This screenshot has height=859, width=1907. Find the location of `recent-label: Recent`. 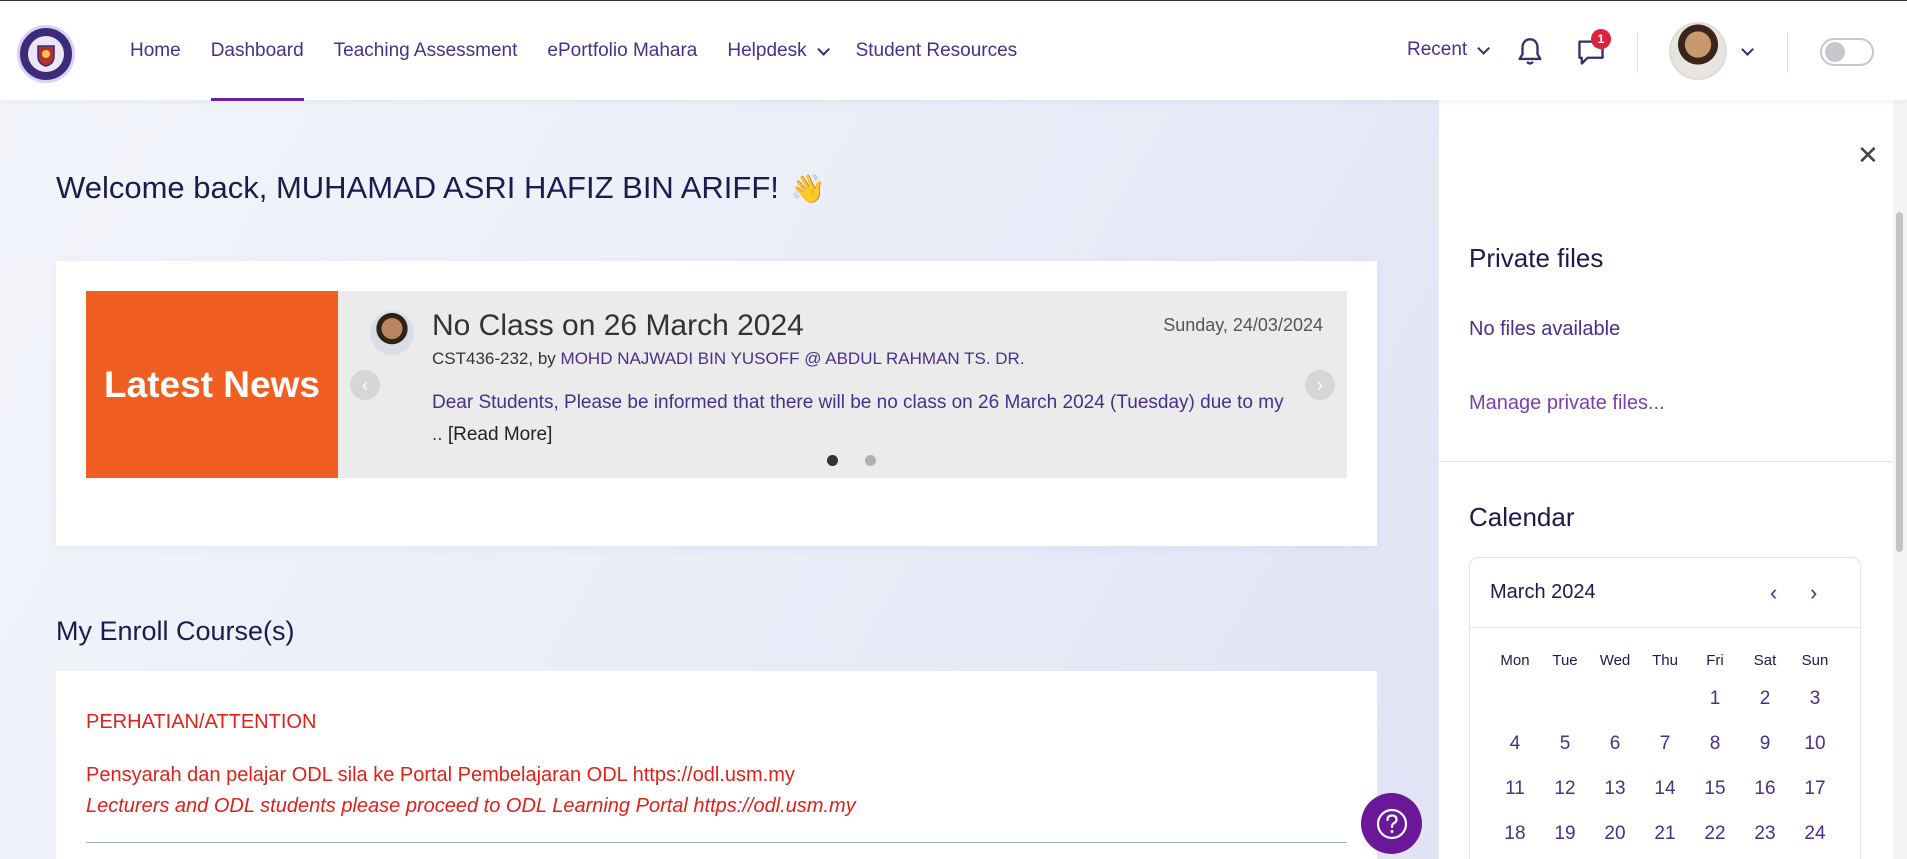

recent-label: Recent is located at coordinates (1437, 49).